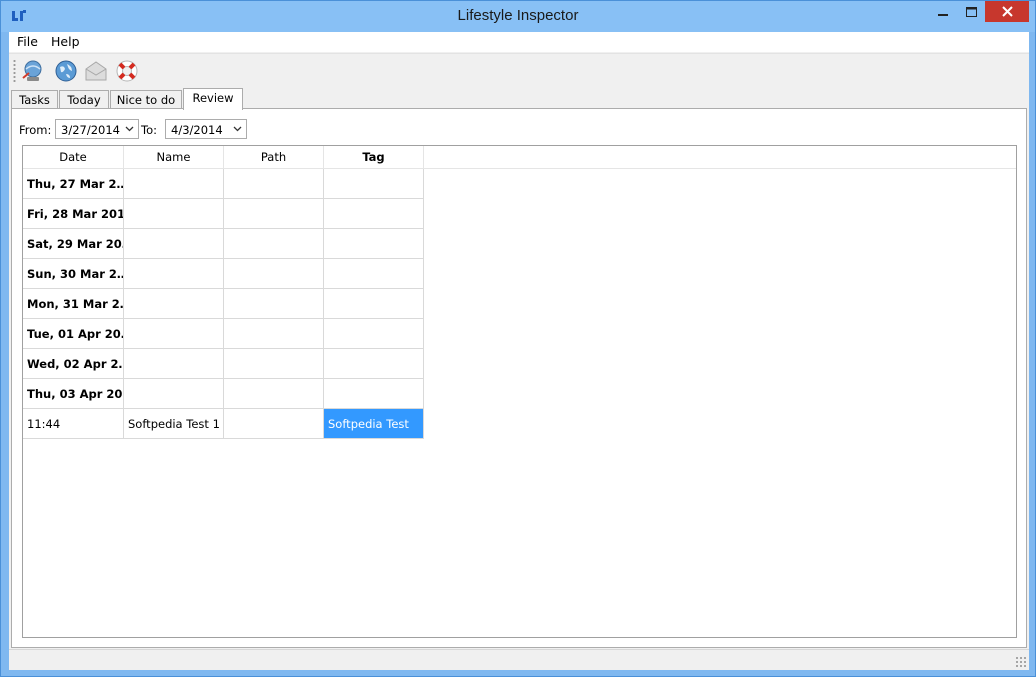 This screenshot has height=677, width=1036. I want to click on to-date-value: 4/3/2014, so click(197, 130).